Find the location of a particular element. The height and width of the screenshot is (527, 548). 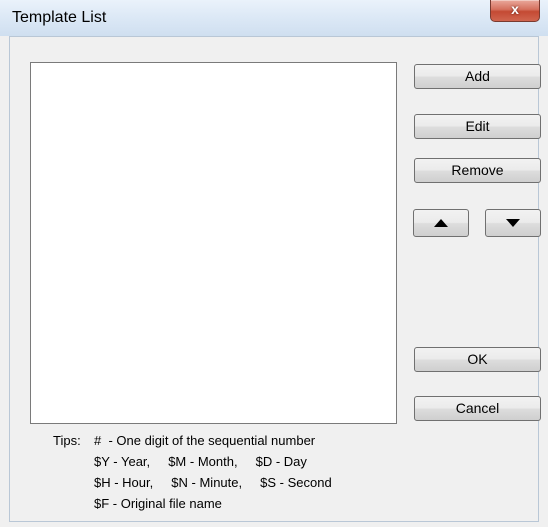

close-icon: x is located at coordinates (515, 9).